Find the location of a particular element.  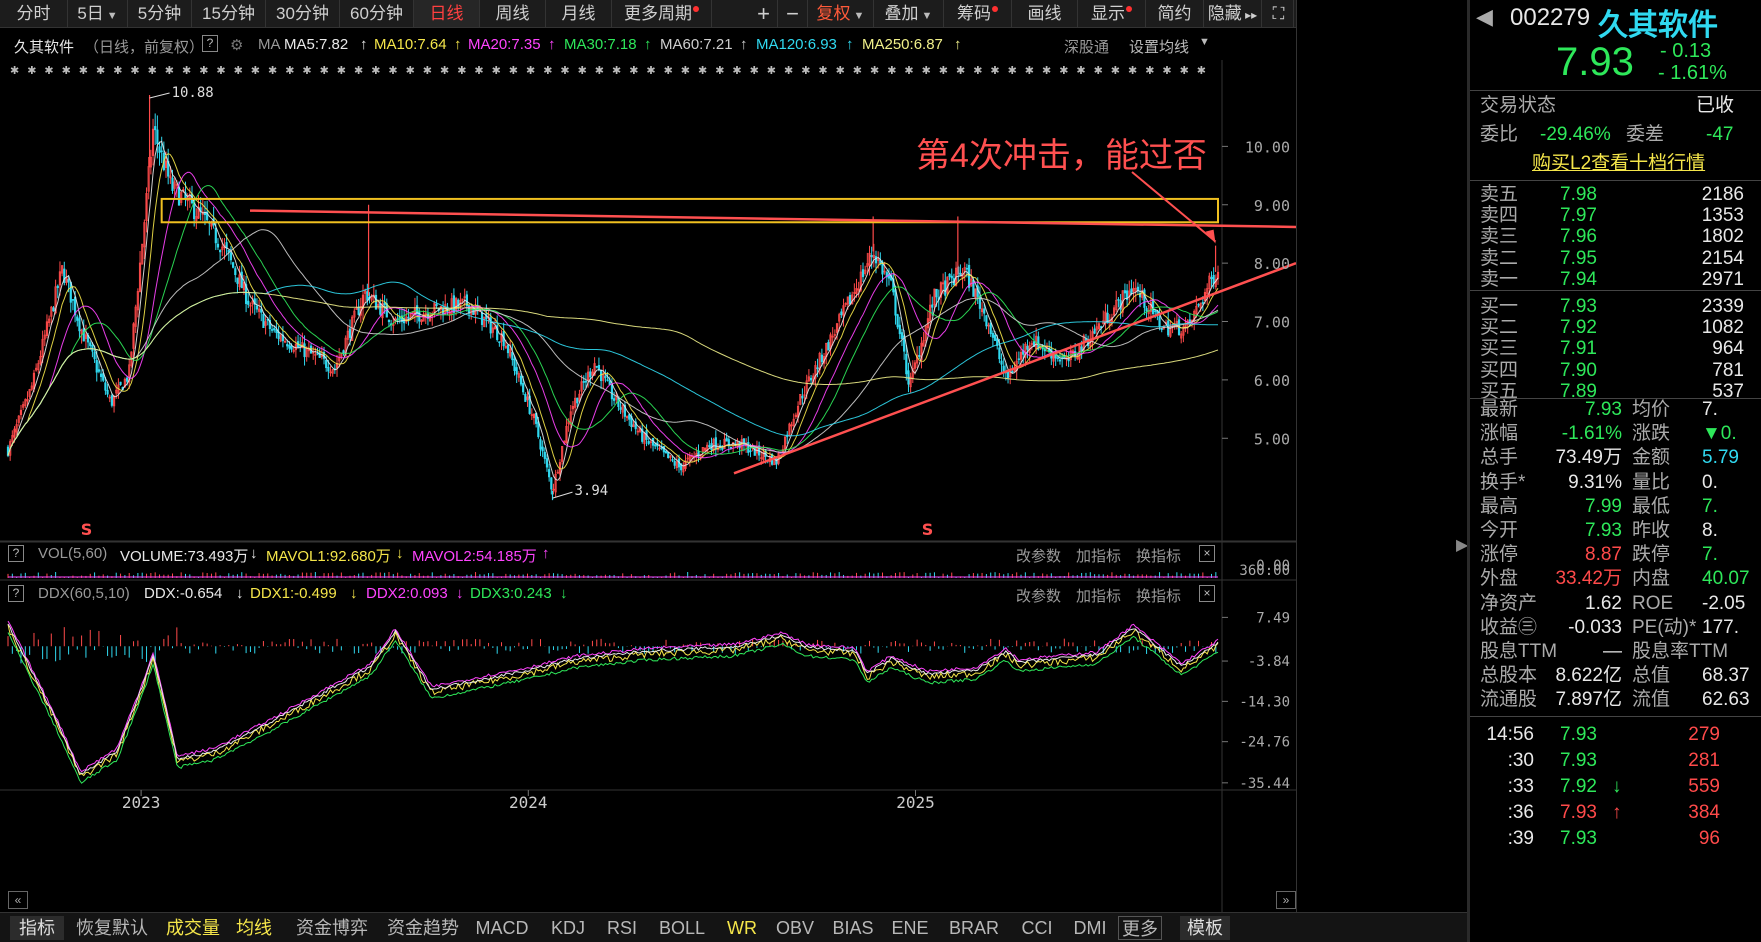

volume-value: VOLUME:73.493万 is located at coordinates (184, 556).